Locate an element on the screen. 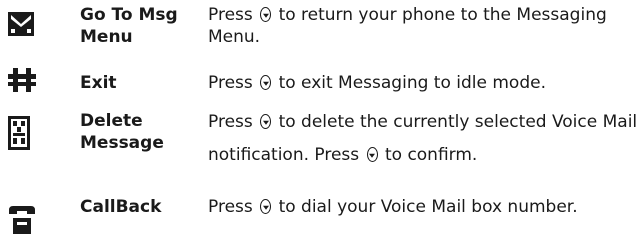 This screenshot has height=243, width=639. exit-icon is located at coordinates (24, 80).